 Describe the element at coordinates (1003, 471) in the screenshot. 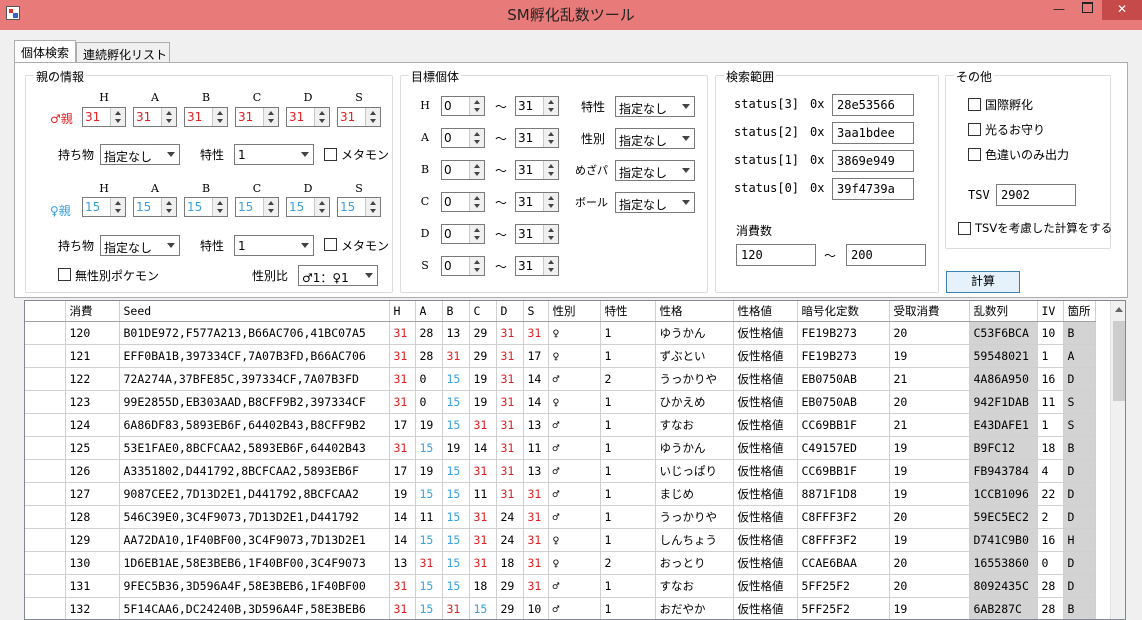

I see `cell-乱数列: FB943784` at that location.